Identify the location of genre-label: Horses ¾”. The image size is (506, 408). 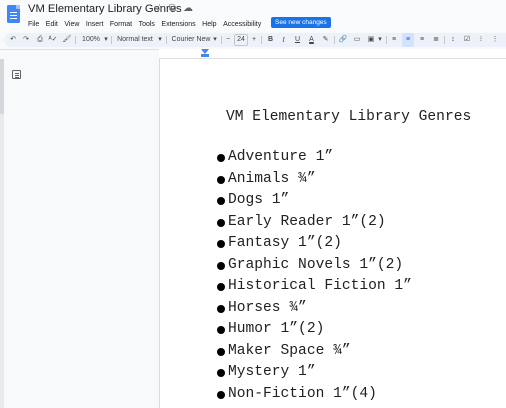
(267, 307).